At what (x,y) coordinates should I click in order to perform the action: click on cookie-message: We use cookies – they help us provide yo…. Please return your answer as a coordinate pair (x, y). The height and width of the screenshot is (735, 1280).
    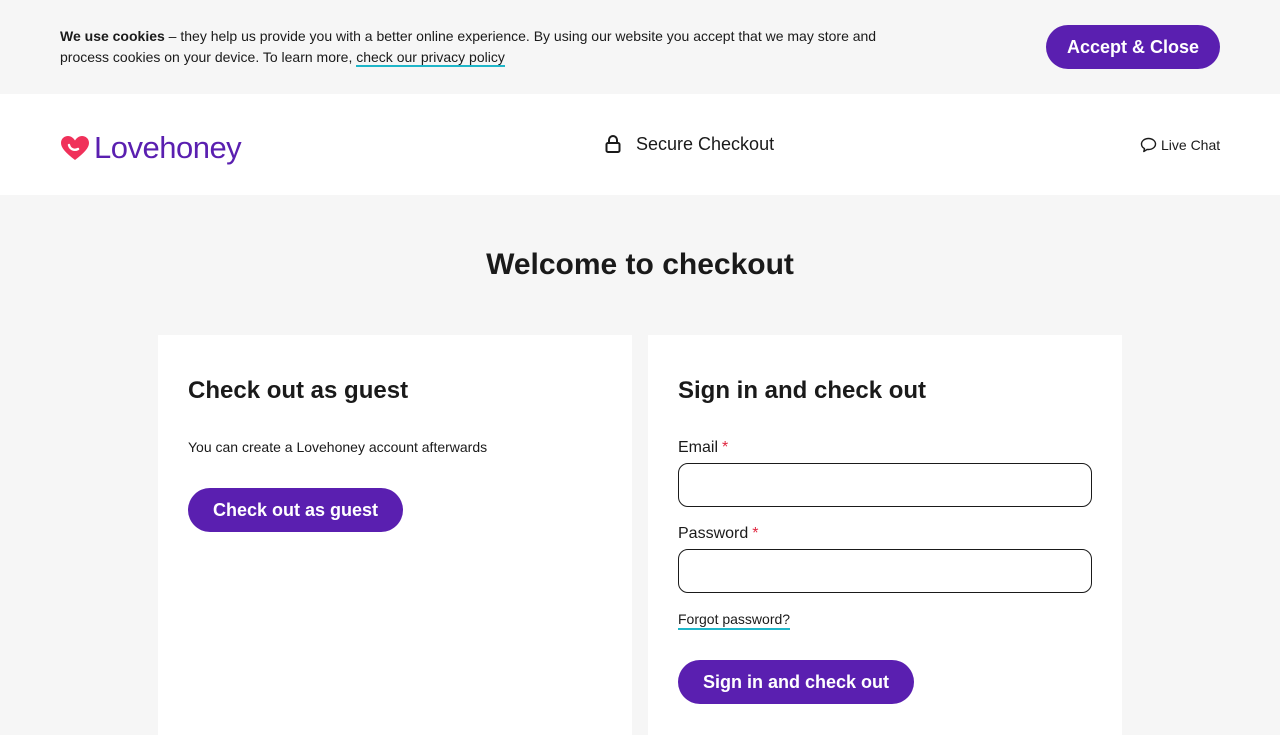
    Looking at the image, I should click on (490, 47).